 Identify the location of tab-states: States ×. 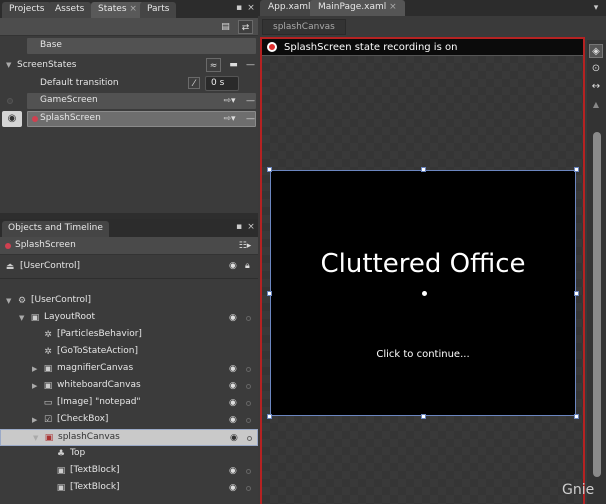
(117, 10).